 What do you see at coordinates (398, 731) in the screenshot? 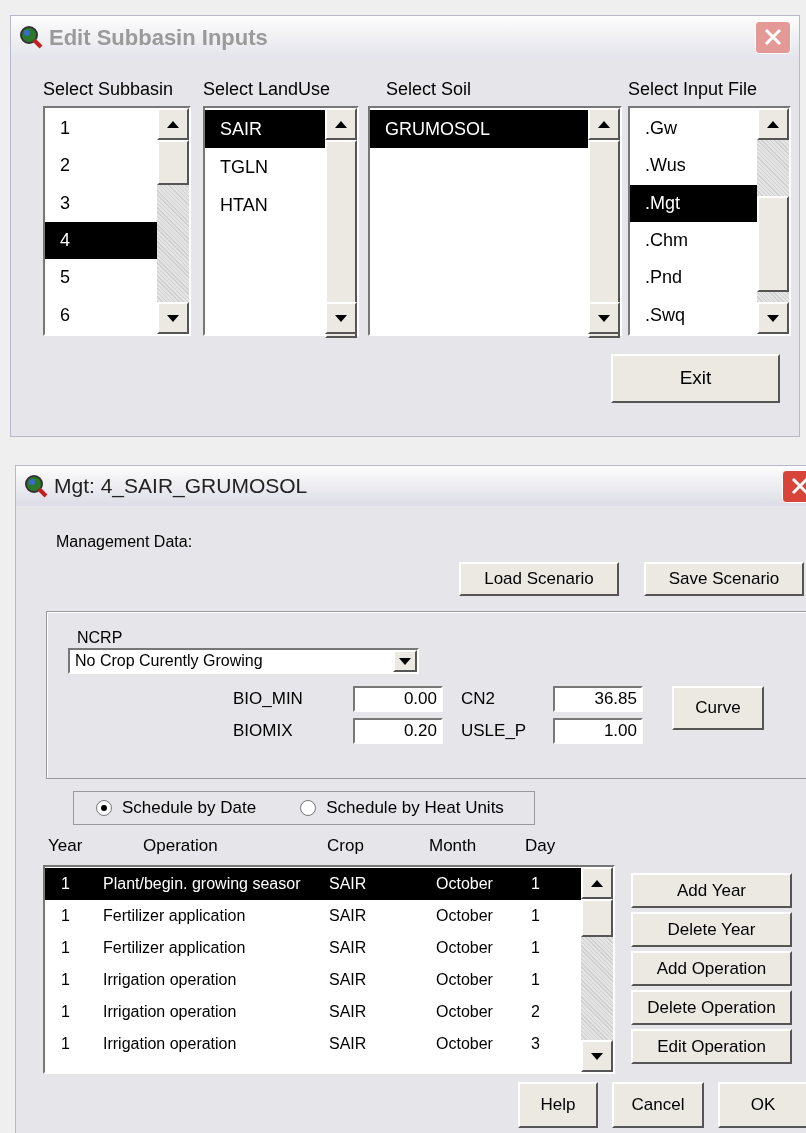
I see `number-field: 0.20` at bounding box center [398, 731].